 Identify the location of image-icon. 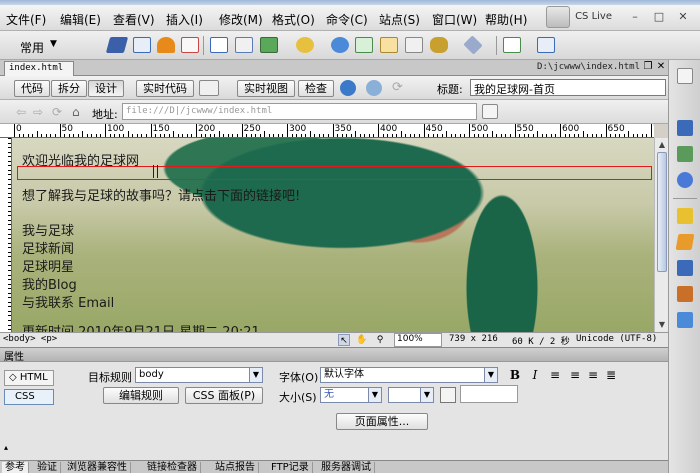
(269, 45).